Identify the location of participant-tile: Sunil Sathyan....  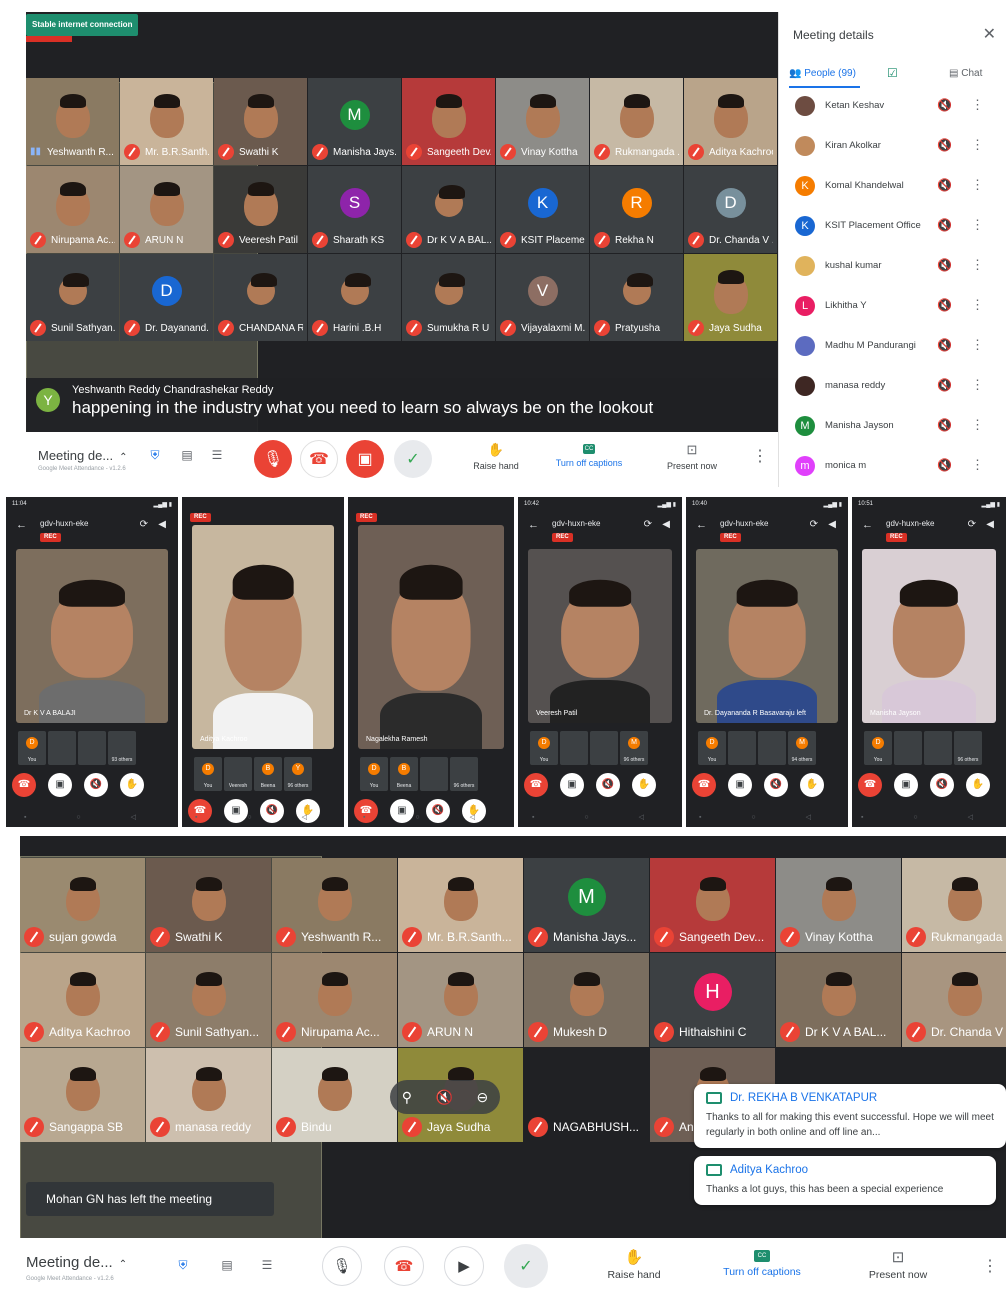
(208, 1000).